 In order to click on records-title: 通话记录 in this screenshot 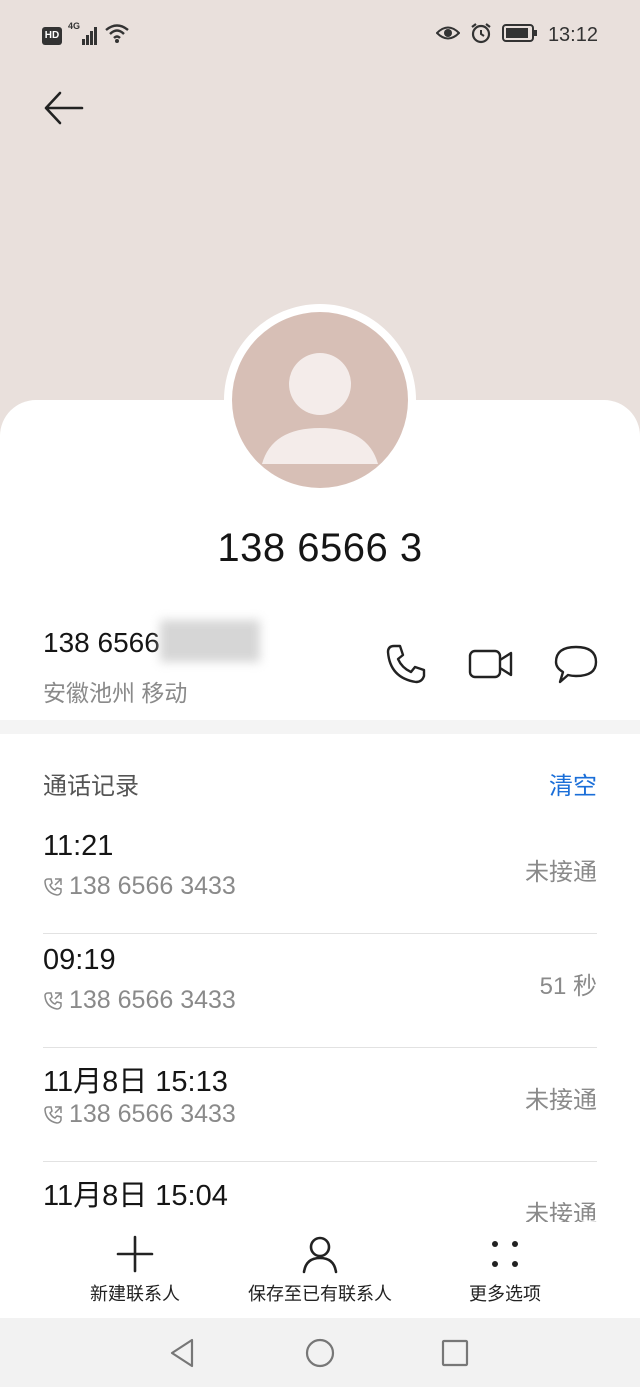, I will do `click(91, 786)`.